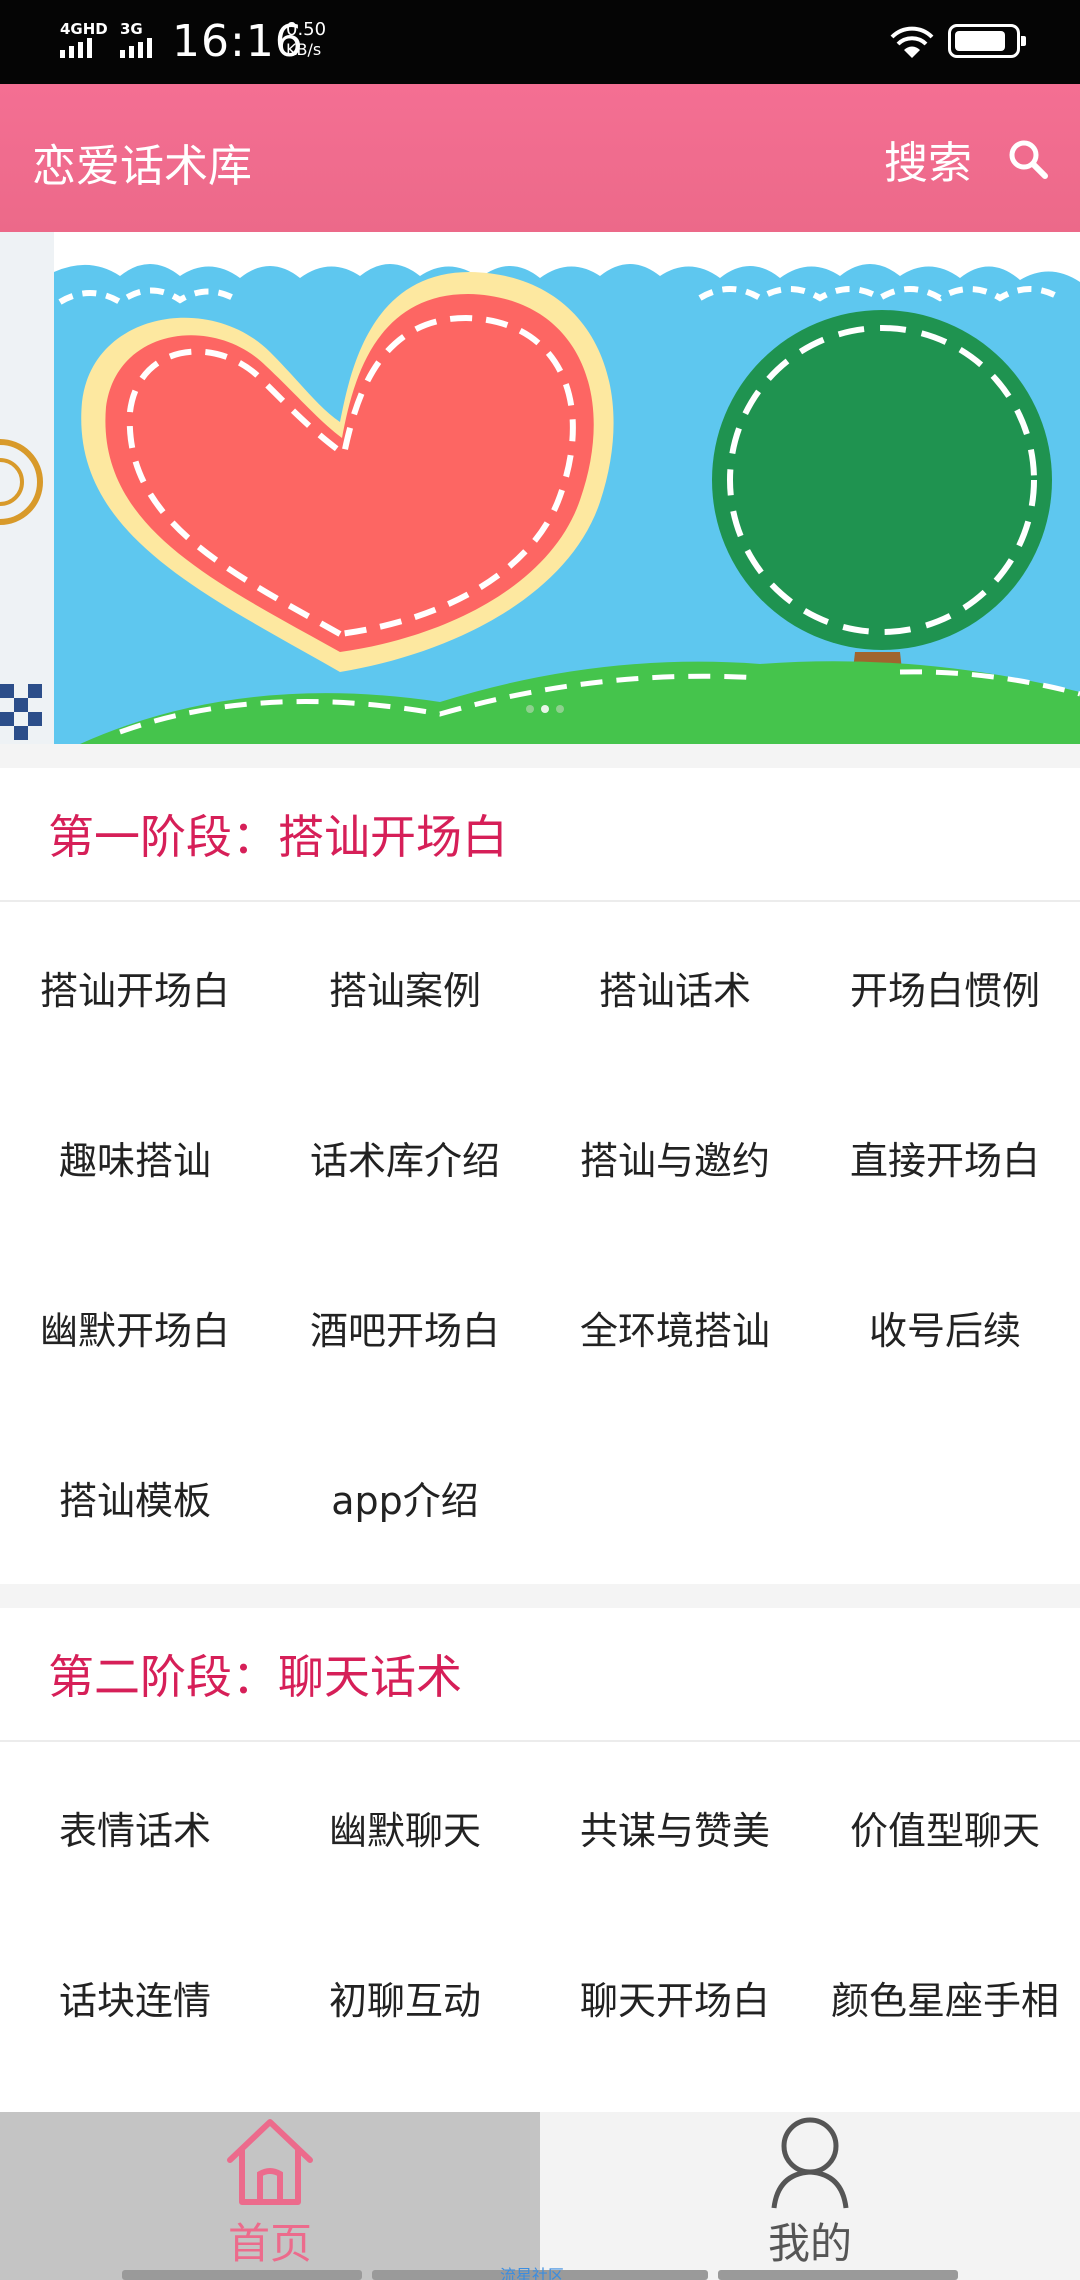  I want to click on status-bar: 4GHD 3G 16:16 0.50 KB/s, so click(540, 42).